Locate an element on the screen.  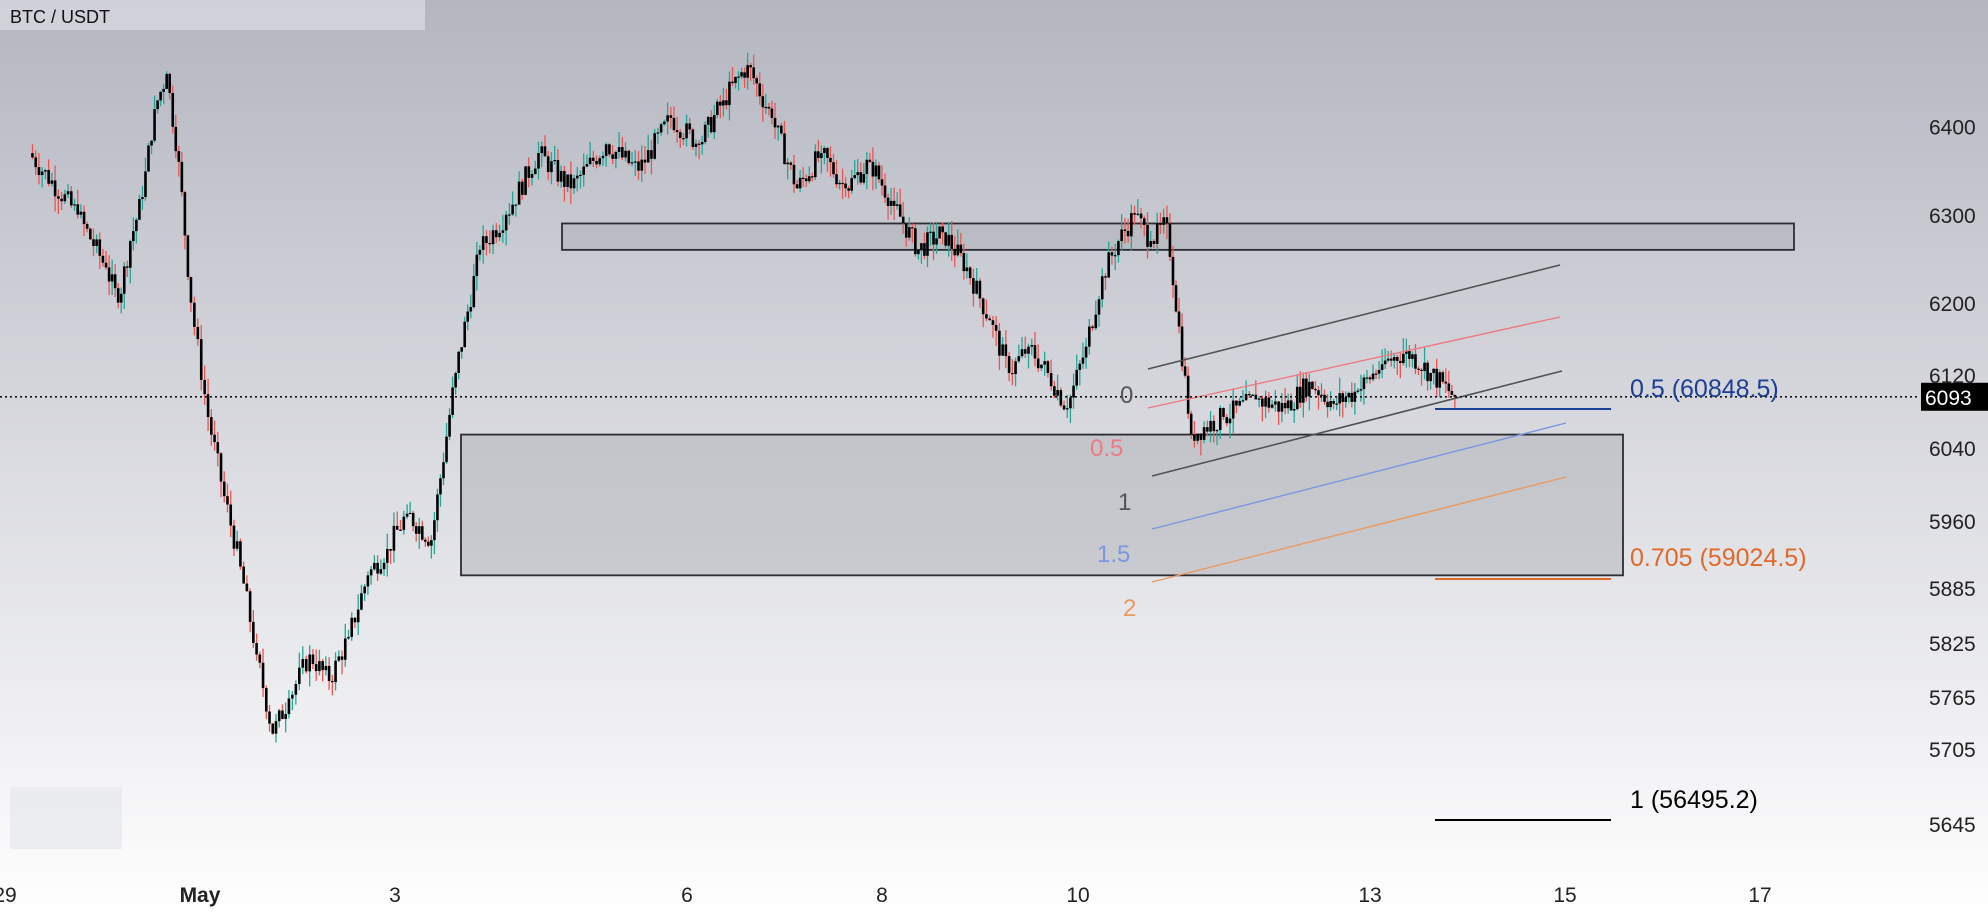
y-axis-tick-label: 6040 is located at coordinates (1952, 449).